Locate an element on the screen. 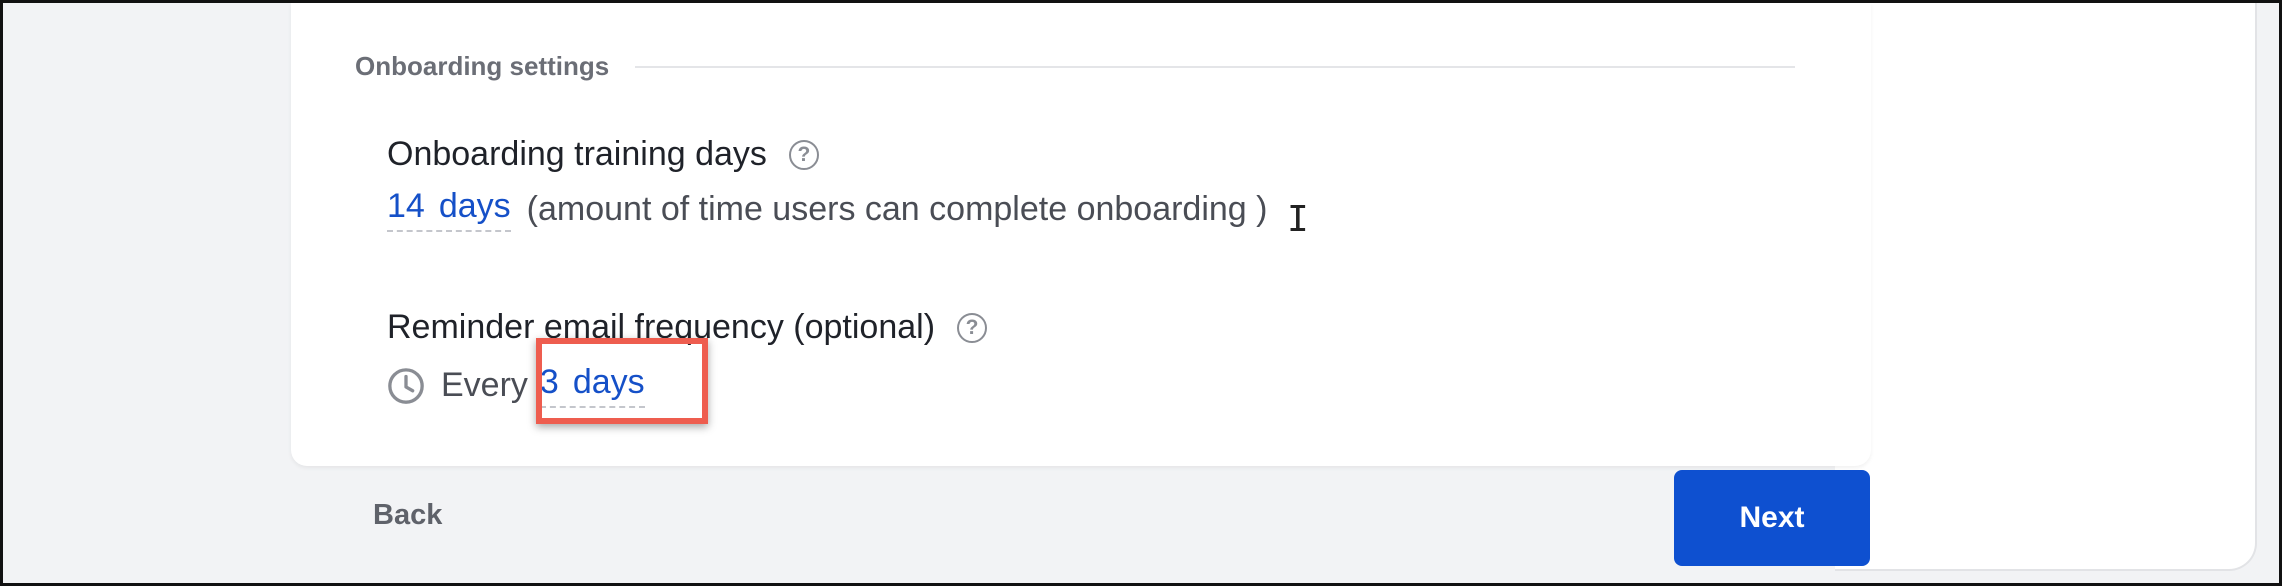 This screenshot has width=2282, height=586. training-days-label-row: Onboarding training days ? is located at coordinates (603, 154).